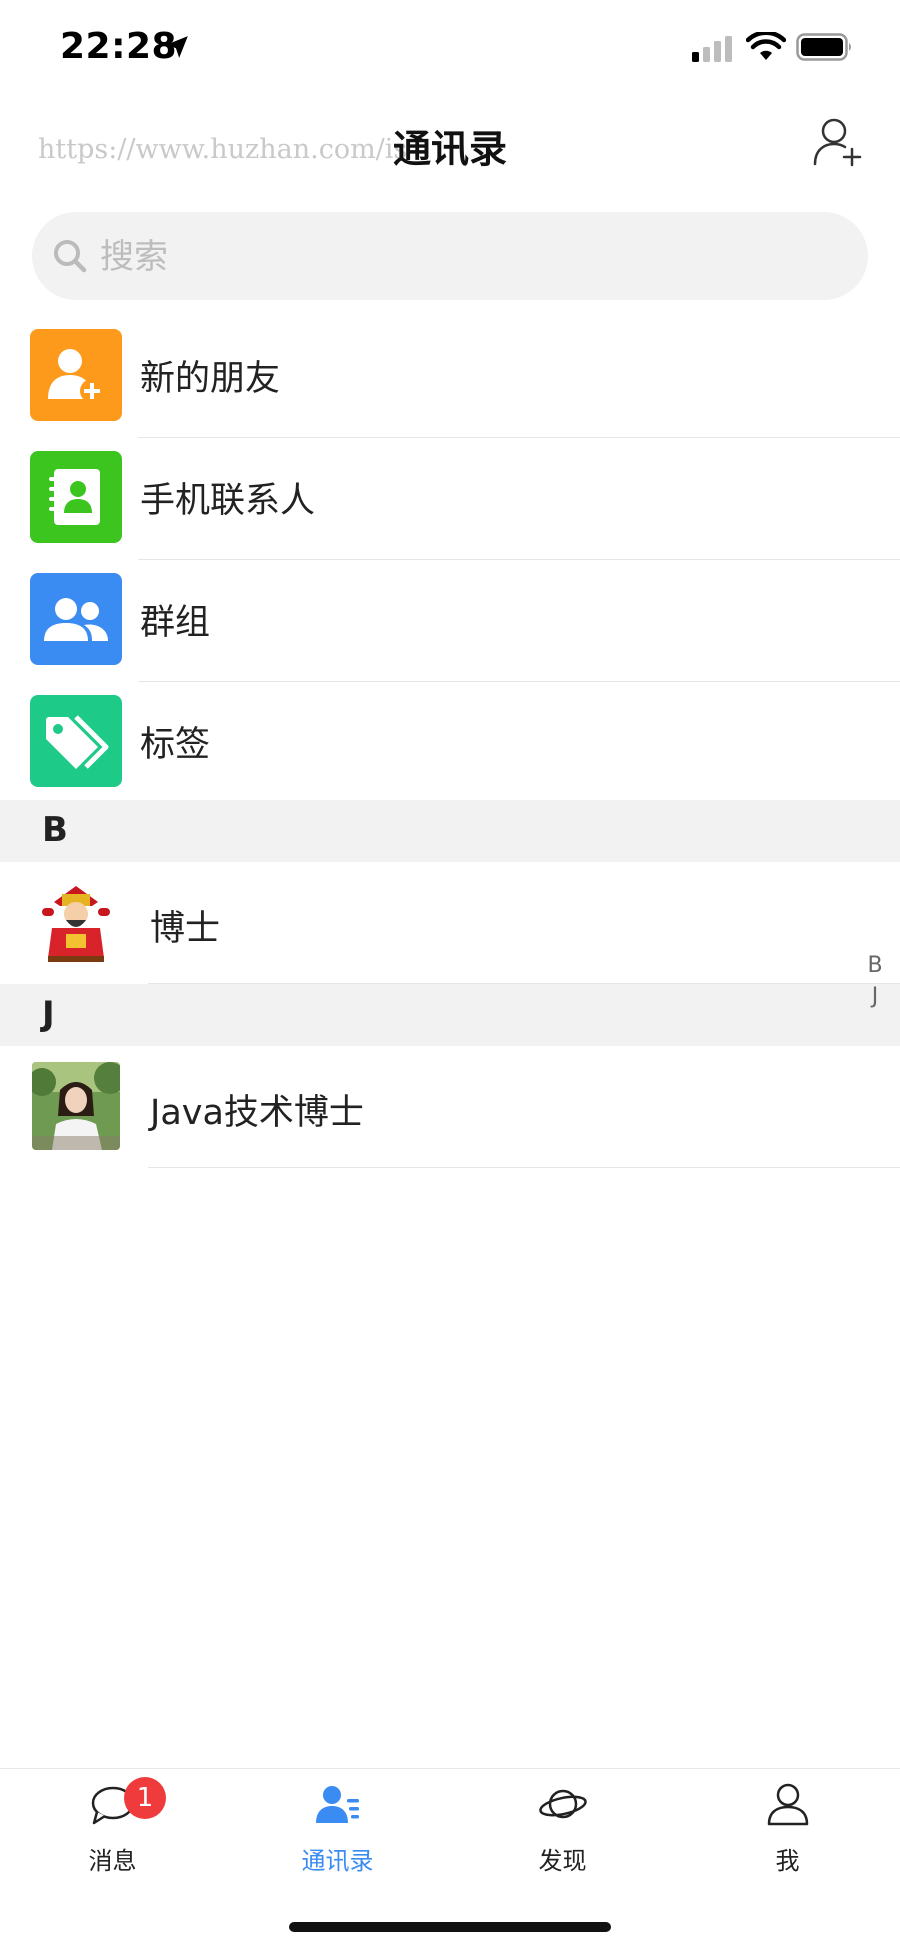 The height and width of the screenshot is (1948, 900). I want to click on menu-label: 手机联系人, so click(228, 501).